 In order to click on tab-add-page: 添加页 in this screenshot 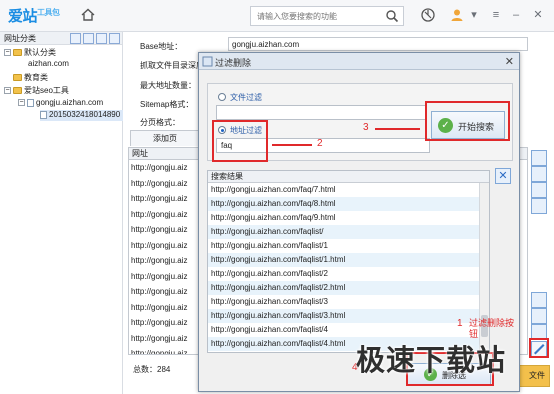, I will do `click(165, 138)`.